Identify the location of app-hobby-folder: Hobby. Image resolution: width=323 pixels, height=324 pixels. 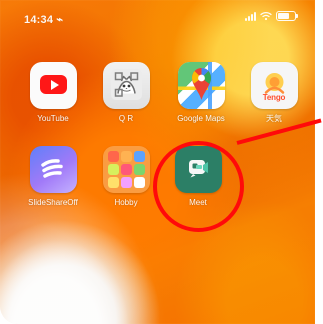
(126, 176).